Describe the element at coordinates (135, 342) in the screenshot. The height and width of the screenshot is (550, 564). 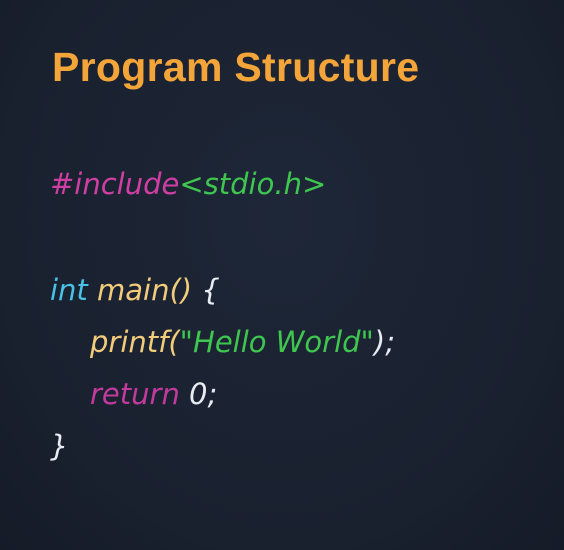
I see `function-call: printf(` at that location.